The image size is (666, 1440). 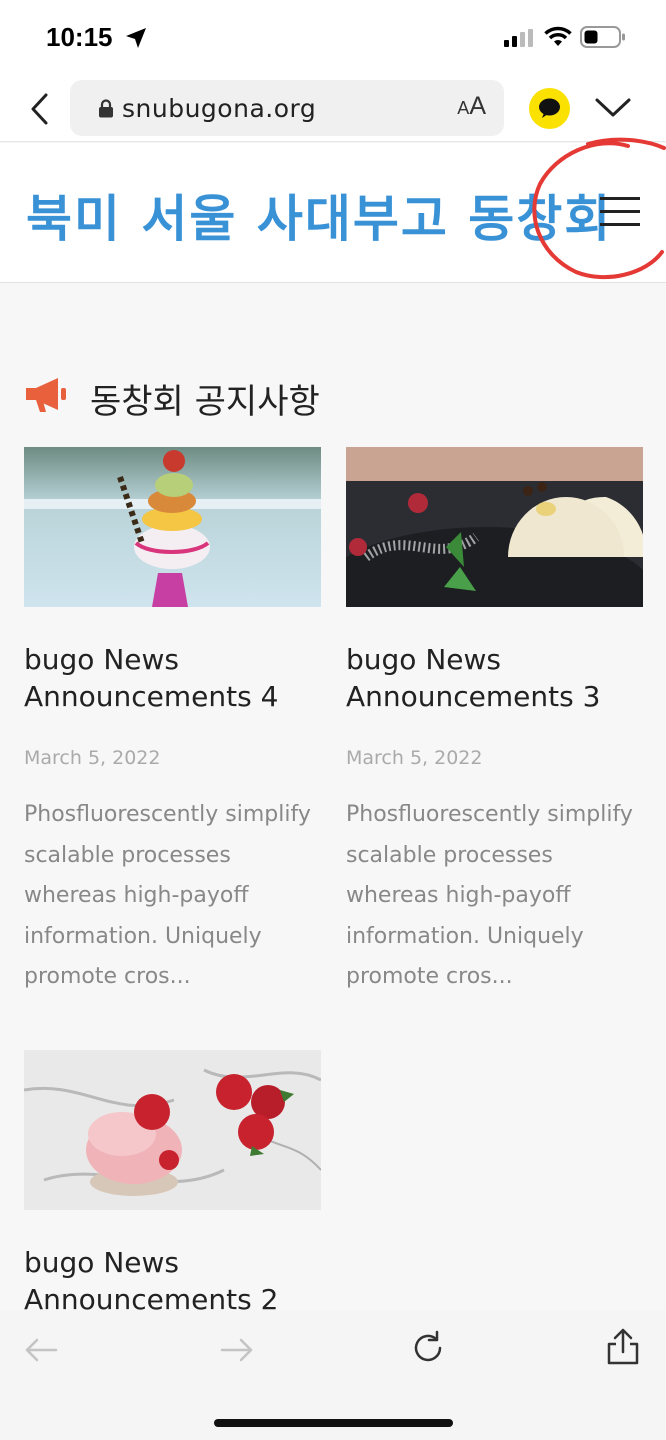 I want to click on text-size-button: AA, so click(x=471, y=106).